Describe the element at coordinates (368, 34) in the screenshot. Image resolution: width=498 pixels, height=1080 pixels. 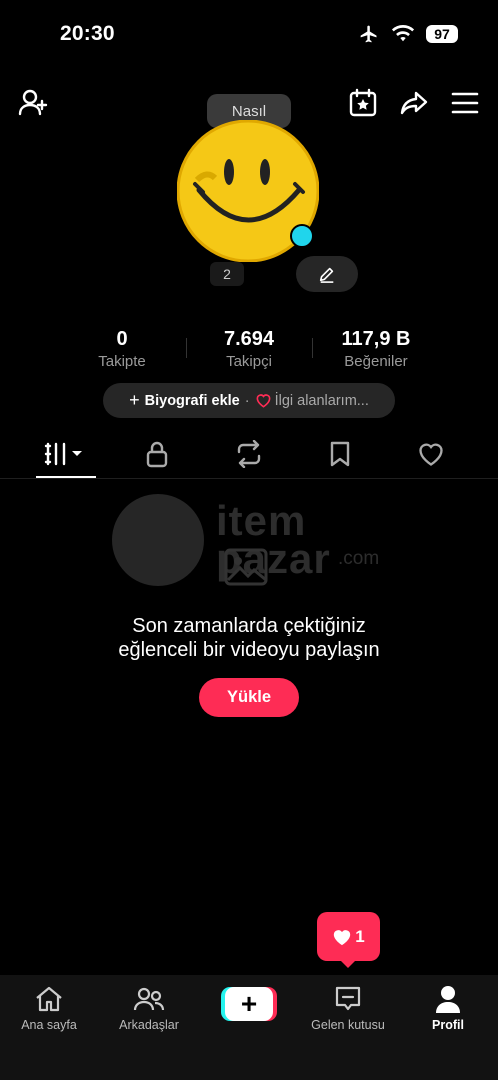
I see `airplane-icon` at that location.